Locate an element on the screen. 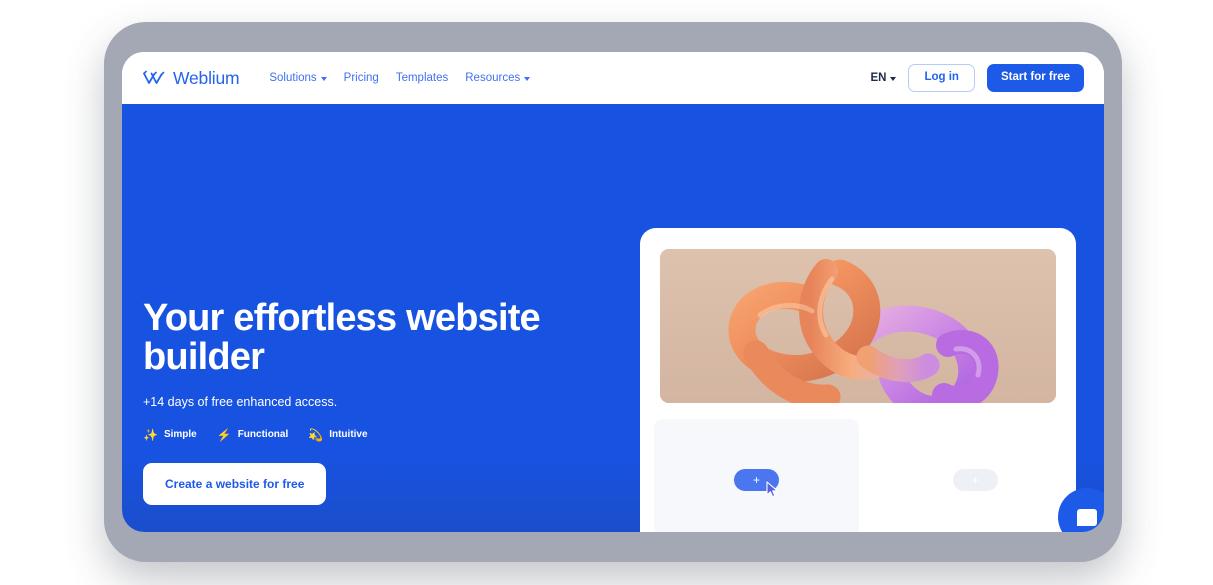  nav-item-resources: Resources is located at coordinates (498, 78).